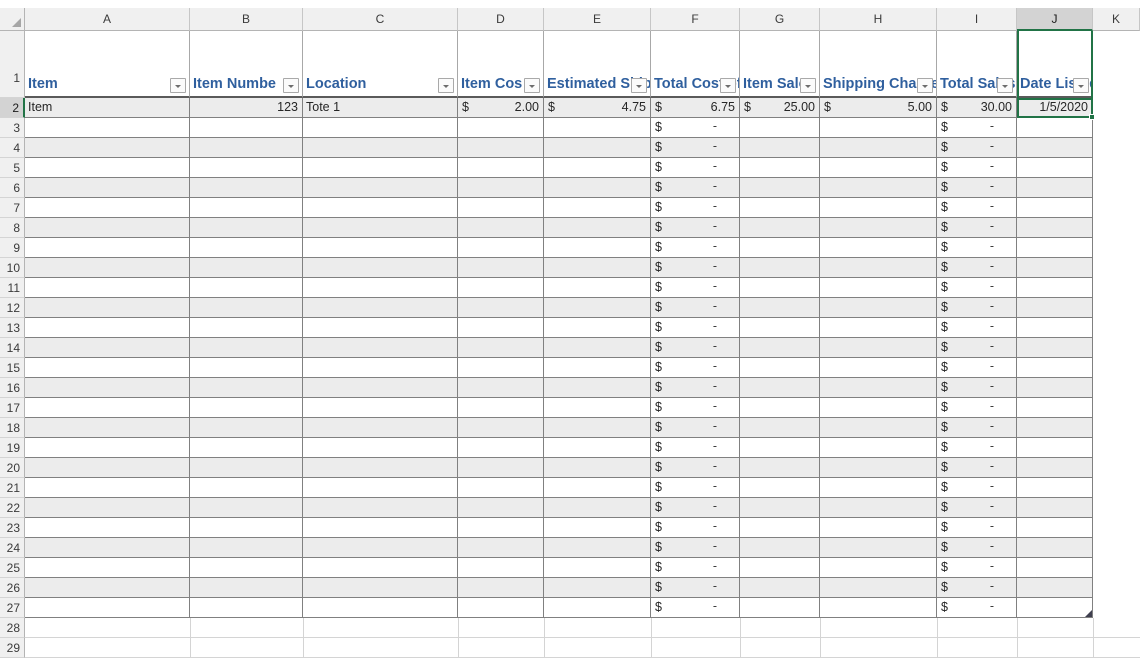 Image resolution: width=1140 pixels, height=658 pixels. Describe the element at coordinates (780, 308) in the screenshot. I see `cell-g12` at that location.